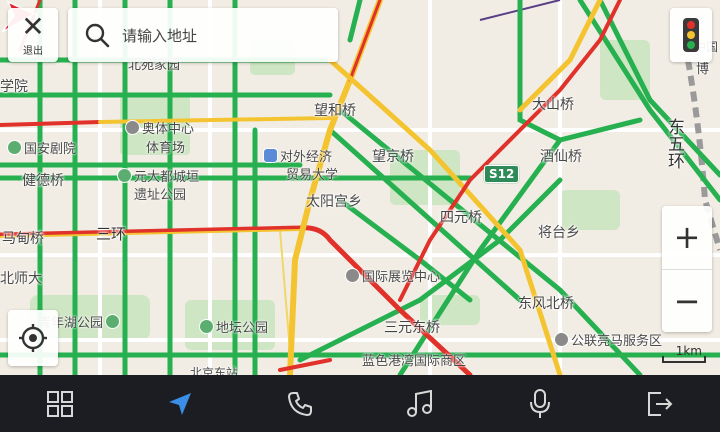 The image size is (720, 432). Describe the element at coordinates (23, 239) in the screenshot. I see `map-label-madian-bridge: 马甸桥` at that location.